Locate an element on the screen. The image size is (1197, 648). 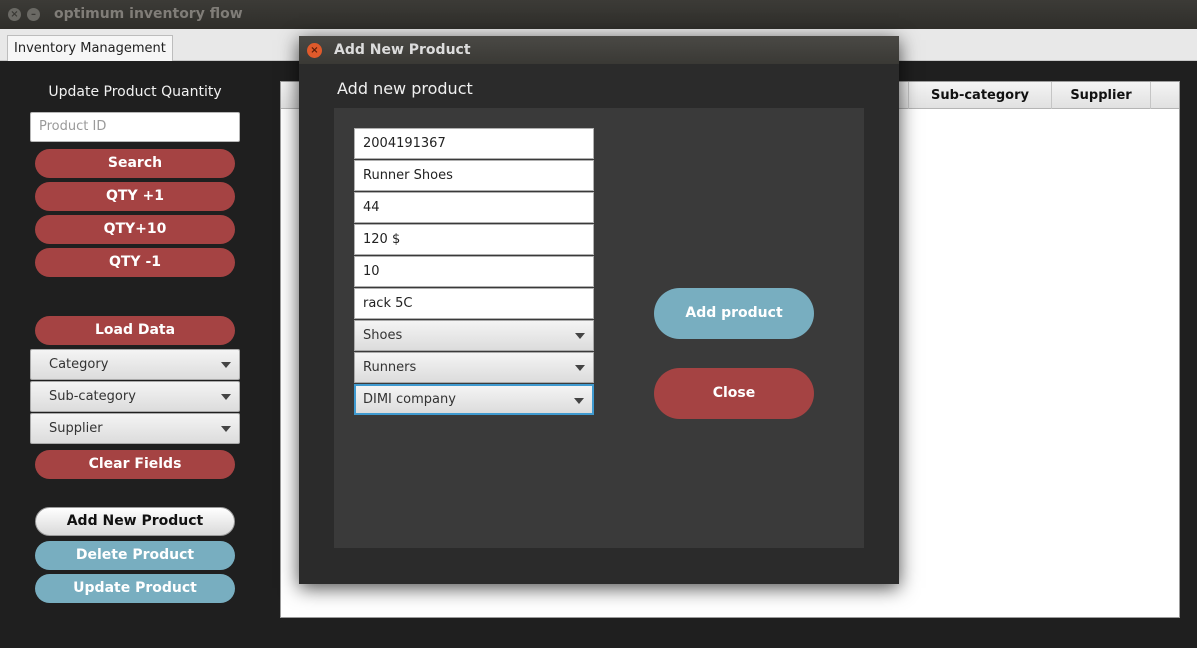
supplier-combo-label: Supplier is located at coordinates (76, 428).